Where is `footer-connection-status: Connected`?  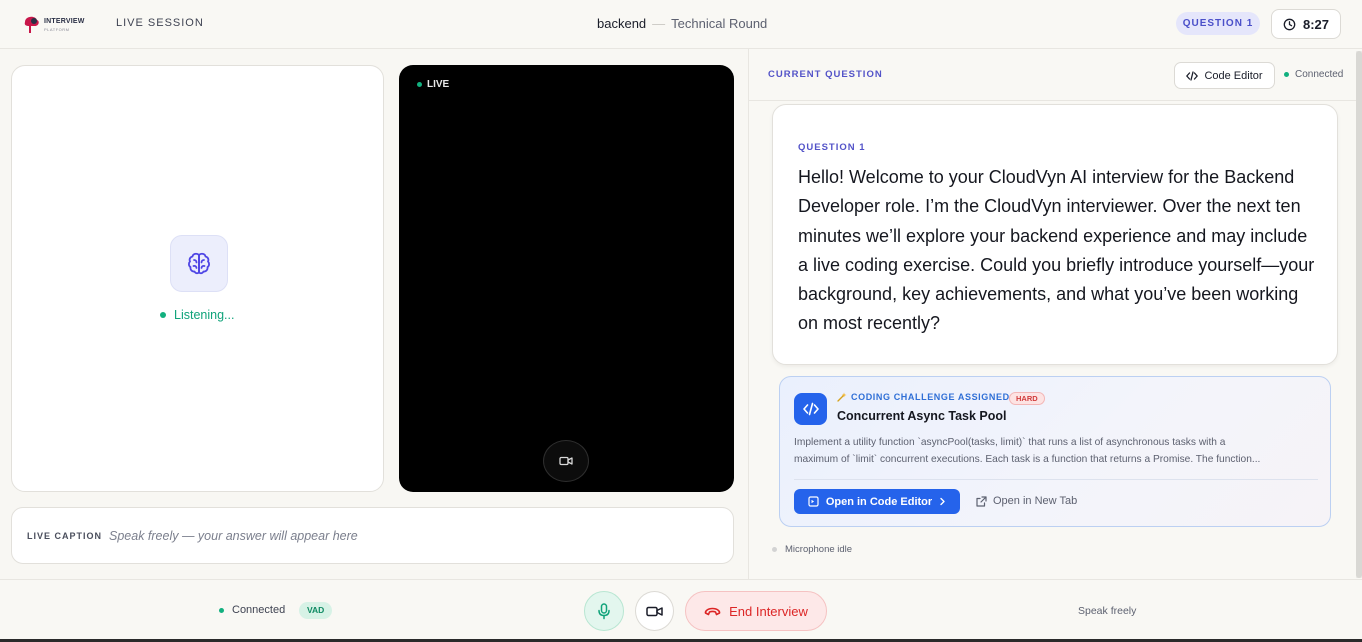
footer-connection-status: Connected is located at coordinates (252, 610).